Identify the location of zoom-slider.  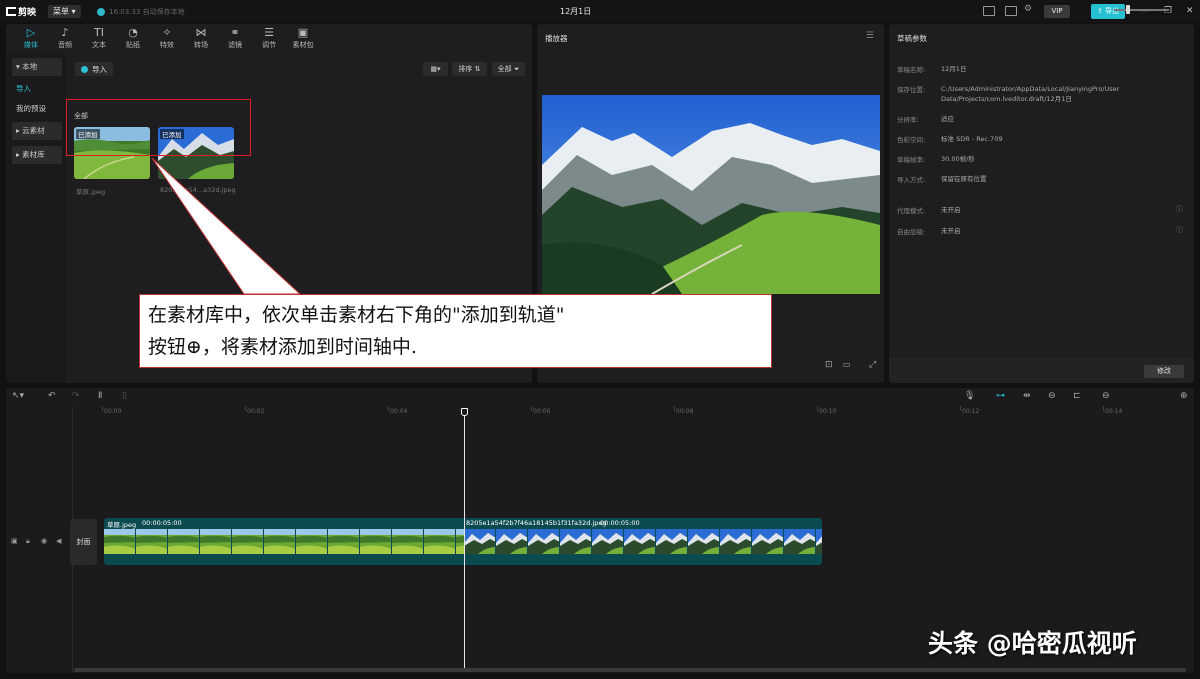
(1141, 10).